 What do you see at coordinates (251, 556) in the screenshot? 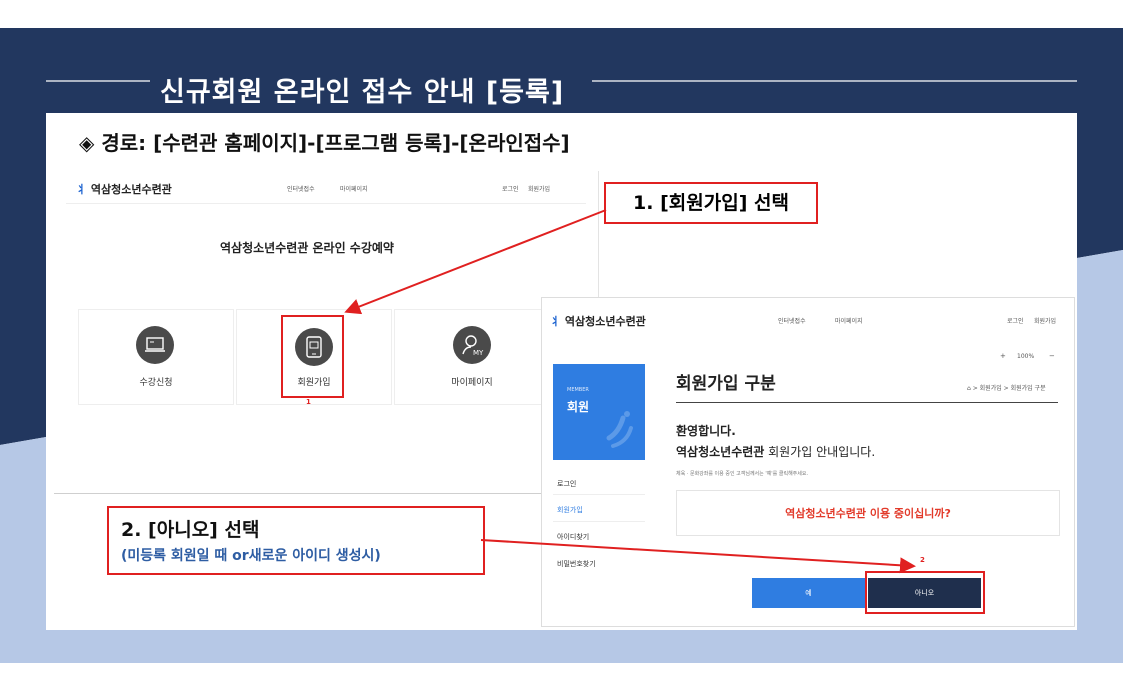
I see `callout-2-line2: (미등록 회원일 때 or새로운 아이디 생성시)` at bounding box center [251, 556].